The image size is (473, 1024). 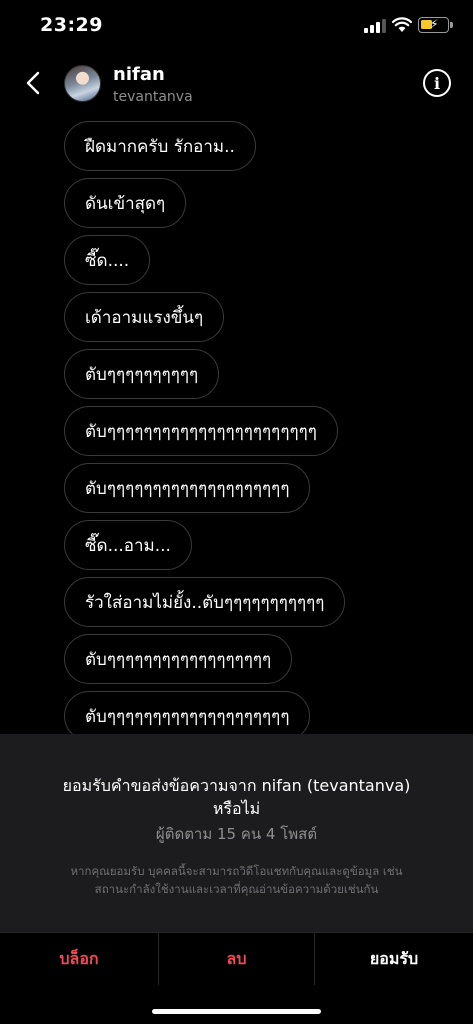 I want to click on chevron-left-icon, so click(x=33, y=83).